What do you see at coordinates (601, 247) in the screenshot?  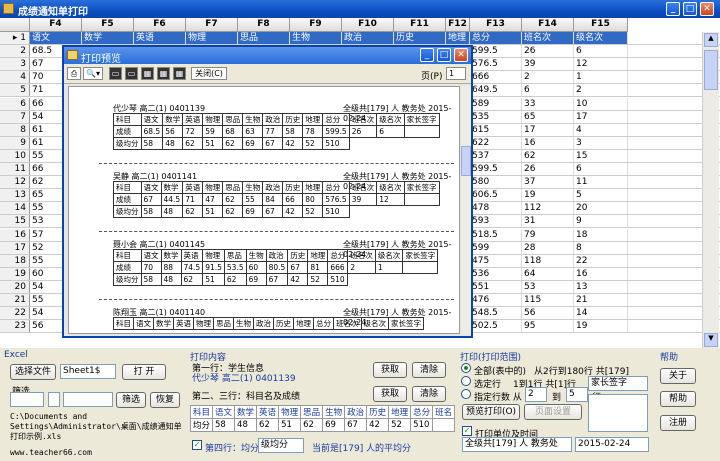 I see `table-cell: 8` at bounding box center [601, 247].